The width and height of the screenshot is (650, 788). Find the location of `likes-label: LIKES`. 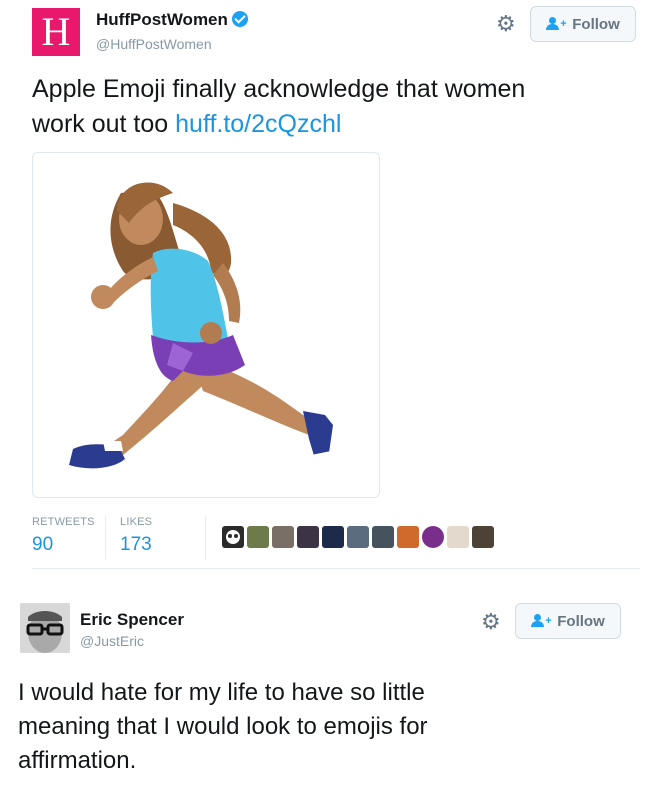

likes-label: LIKES is located at coordinates (136, 522).